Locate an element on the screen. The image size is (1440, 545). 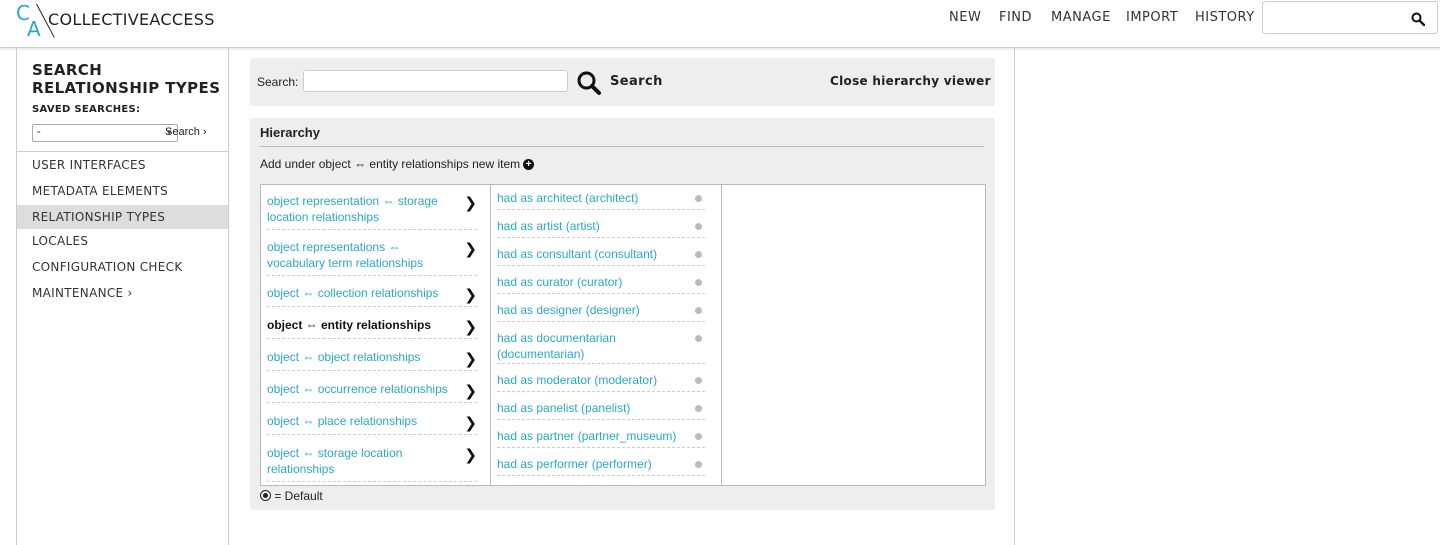
relationship-type-label: had as partner (partner_museum) is located at coordinates (587, 436).